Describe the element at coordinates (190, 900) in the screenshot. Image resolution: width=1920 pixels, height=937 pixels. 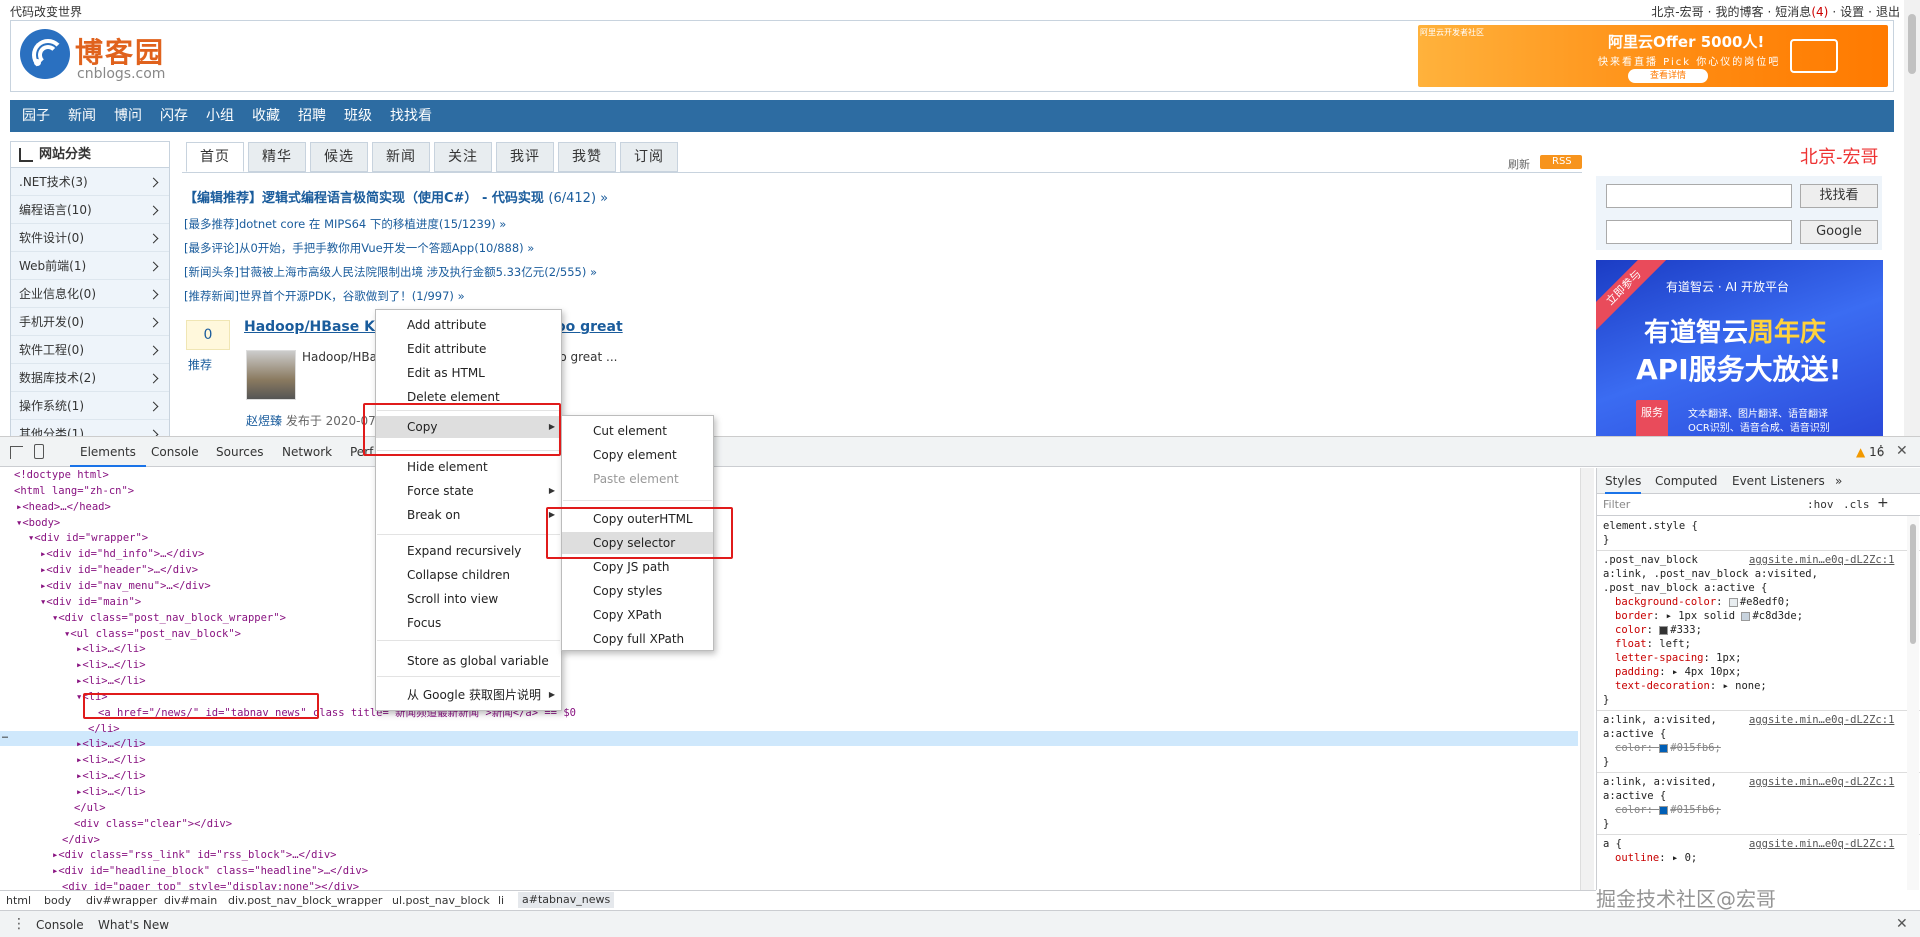
I see `breadcrumb-item: div#main` at that location.